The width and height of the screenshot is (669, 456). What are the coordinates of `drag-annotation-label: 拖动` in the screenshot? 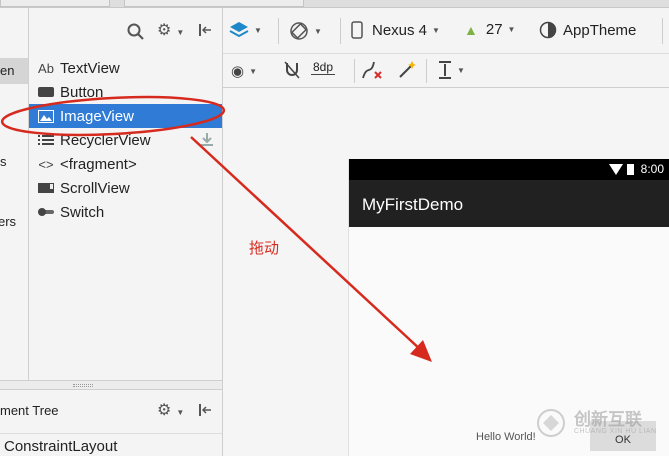 It's located at (264, 248).